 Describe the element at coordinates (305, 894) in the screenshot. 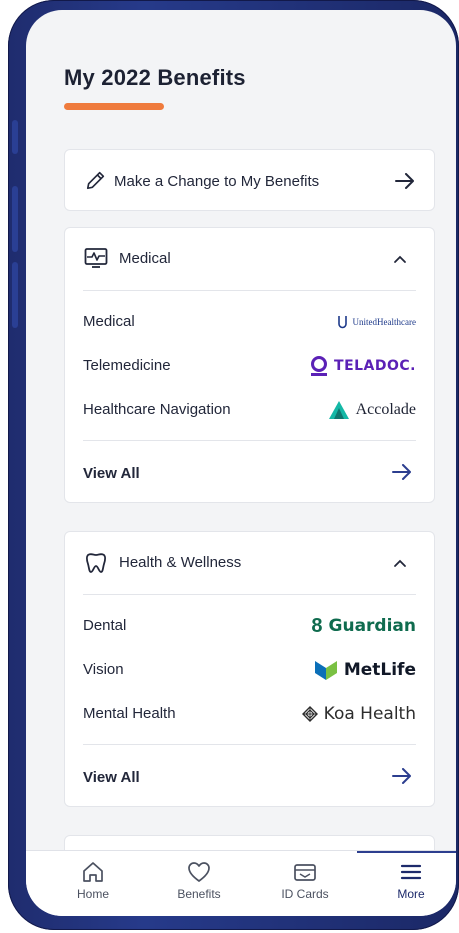

I see `nav-label-id-cards: ID Cards` at that location.